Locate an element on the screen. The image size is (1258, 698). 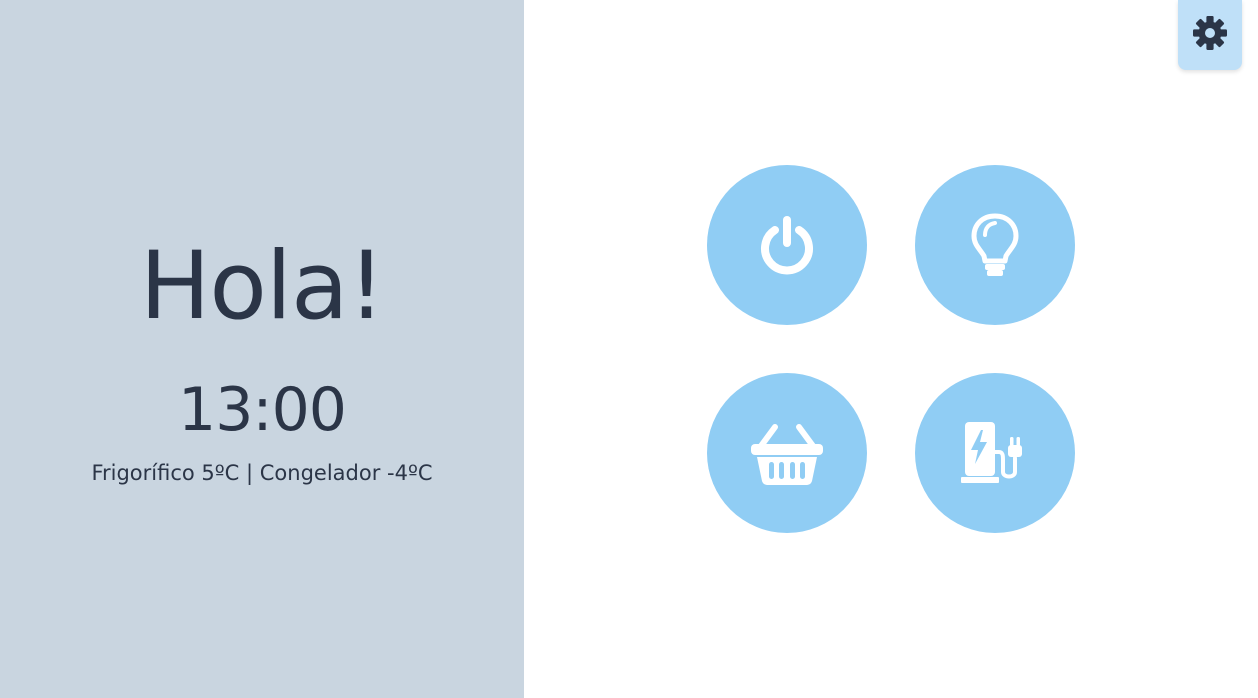
settings-button is located at coordinates (1210, 35).